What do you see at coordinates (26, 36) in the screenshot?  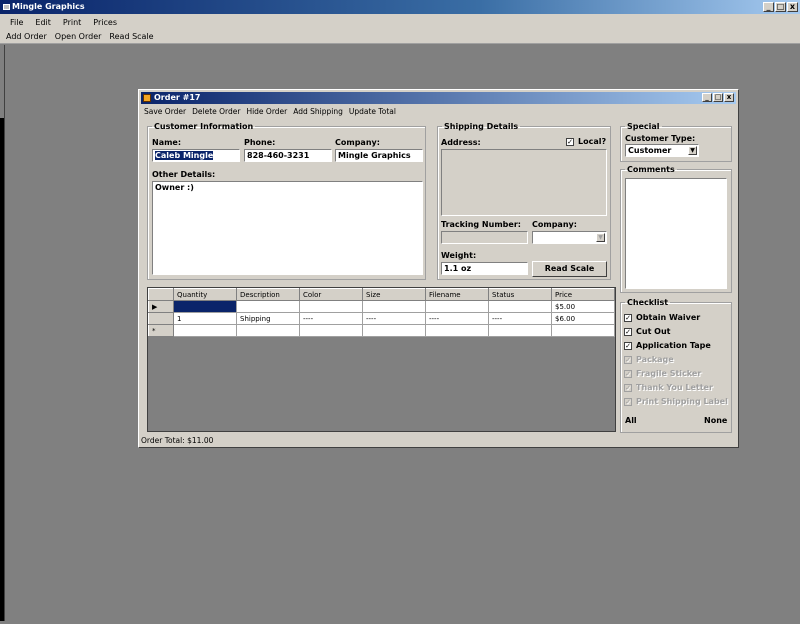 I see `add-order-button: Add Order` at bounding box center [26, 36].